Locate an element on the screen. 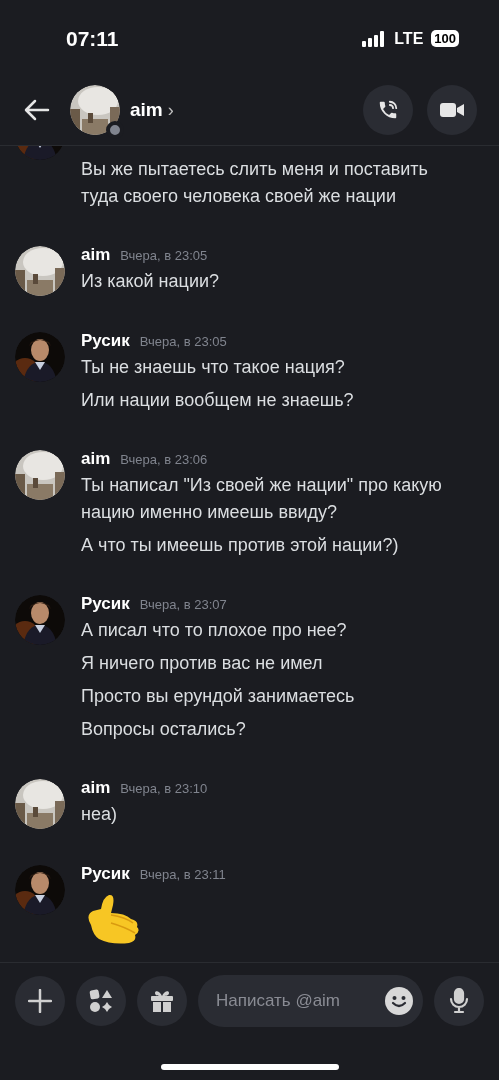 This screenshot has width=499, height=1080. voice-call-button is located at coordinates (388, 110).